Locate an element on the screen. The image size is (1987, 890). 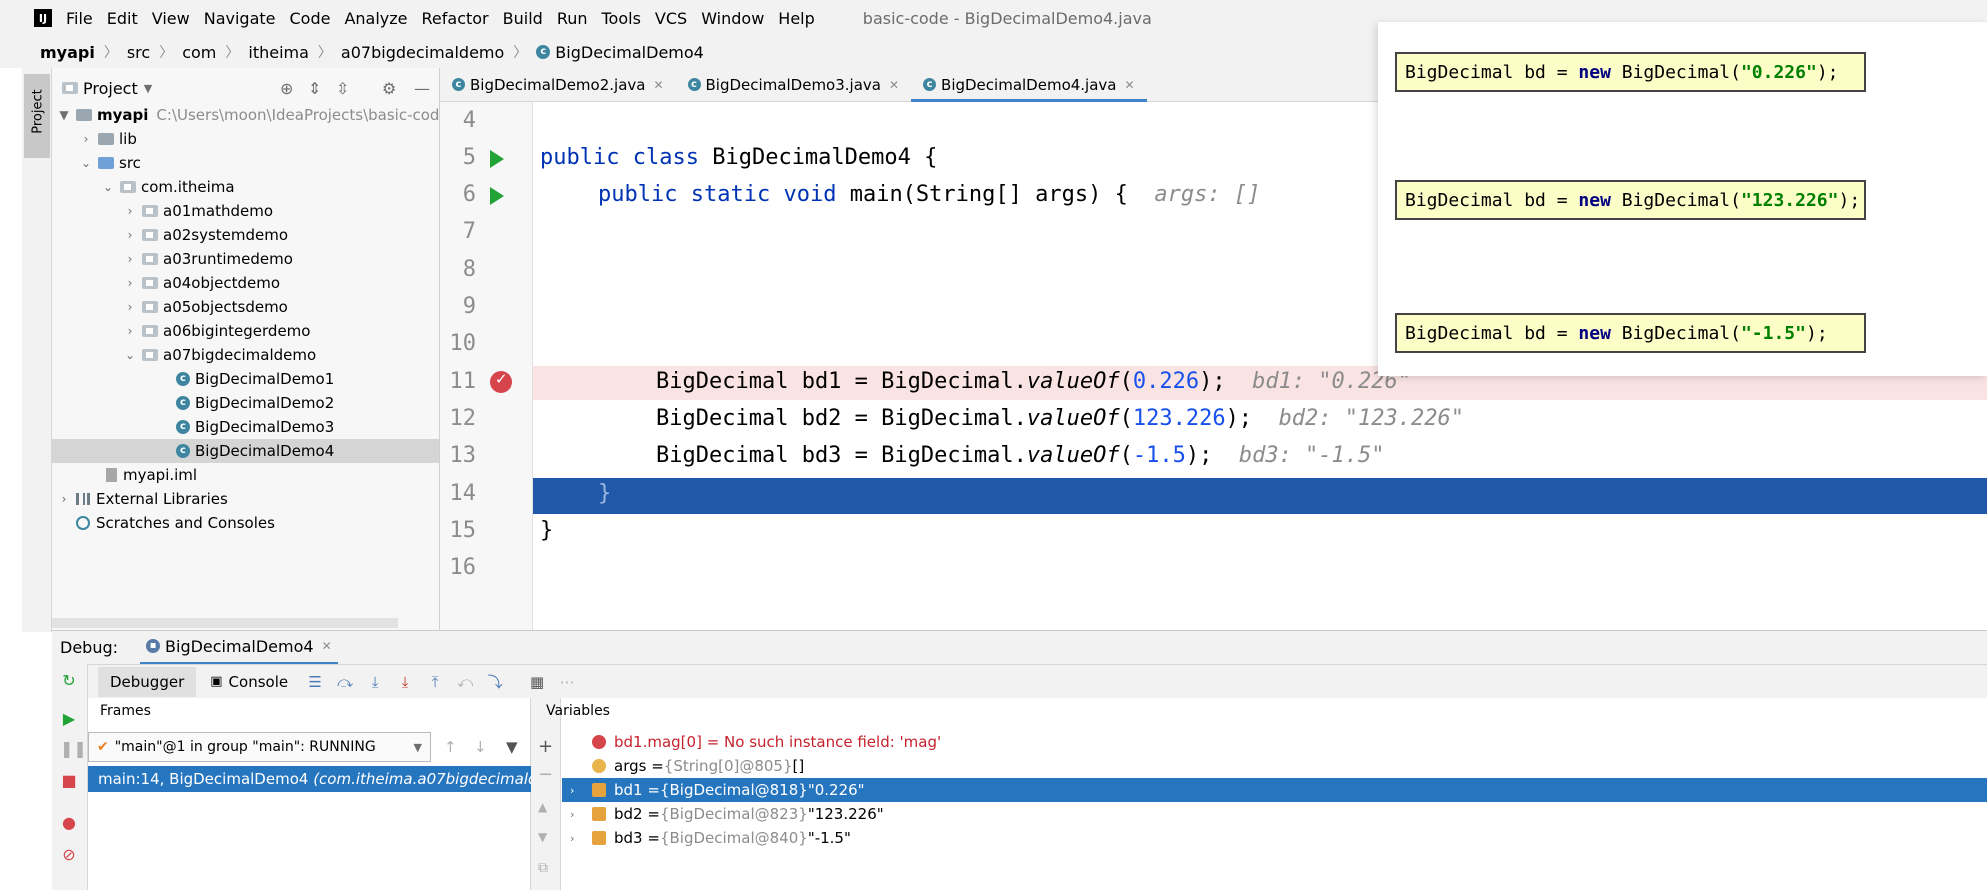
console-tab: Console is located at coordinates (259, 682).